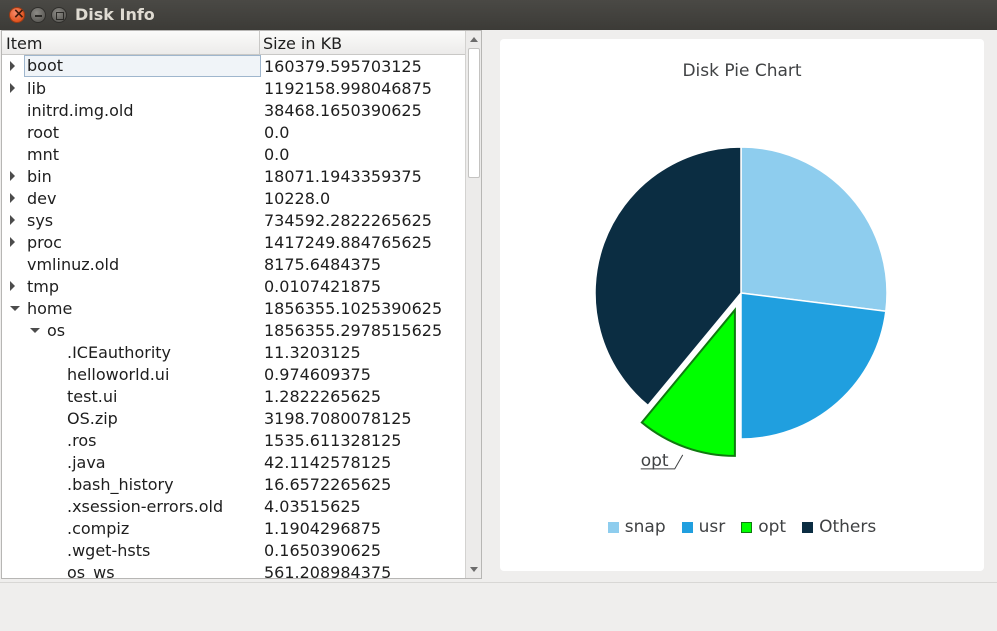 This screenshot has height=631, width=997. What do you see at coordinates (474, 113) in the screenshot?
I see `scrollbar-thumb` at bounding box center [474, 113].